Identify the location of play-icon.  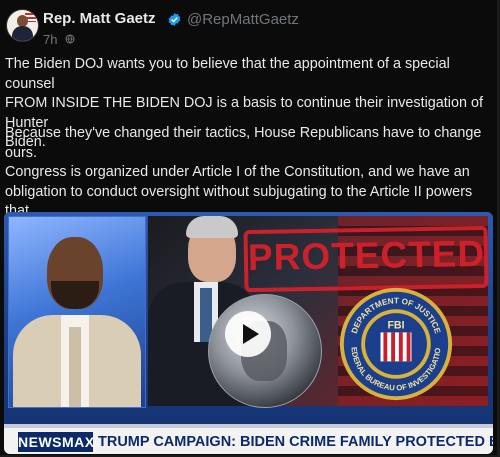
(248, 334).